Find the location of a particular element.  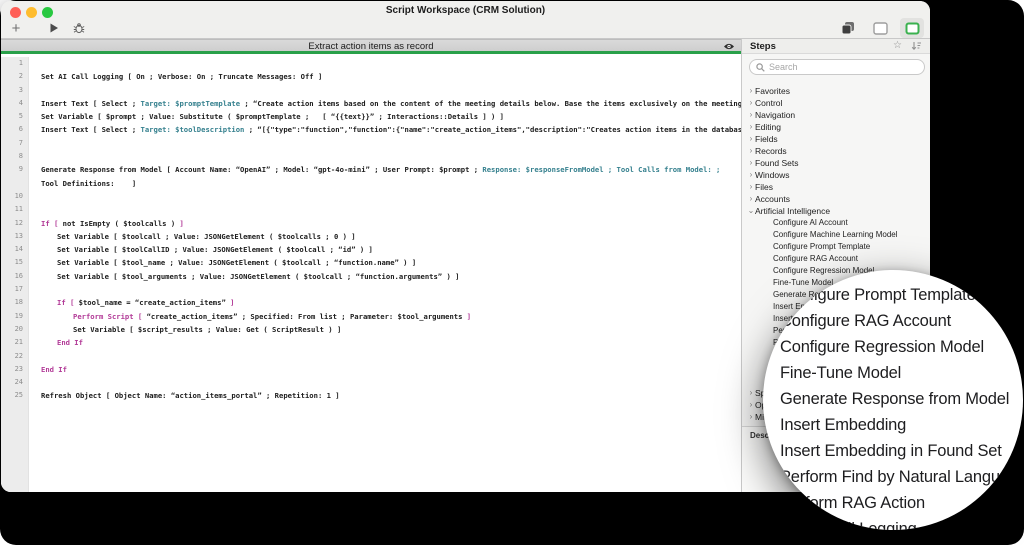

magnified-step-configure-prompt-template: Configure Prompt Template is located at coordinates (878, 295).